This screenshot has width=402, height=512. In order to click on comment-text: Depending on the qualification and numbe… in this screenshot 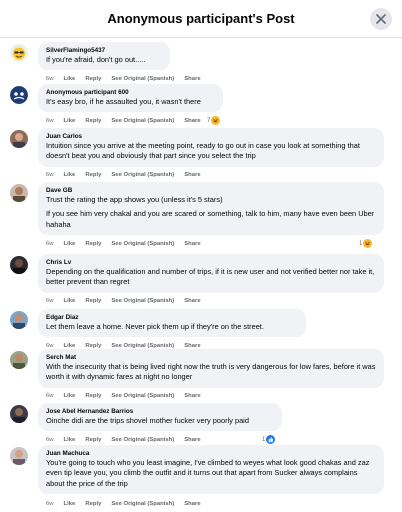, I will do `click(210, 277)`.